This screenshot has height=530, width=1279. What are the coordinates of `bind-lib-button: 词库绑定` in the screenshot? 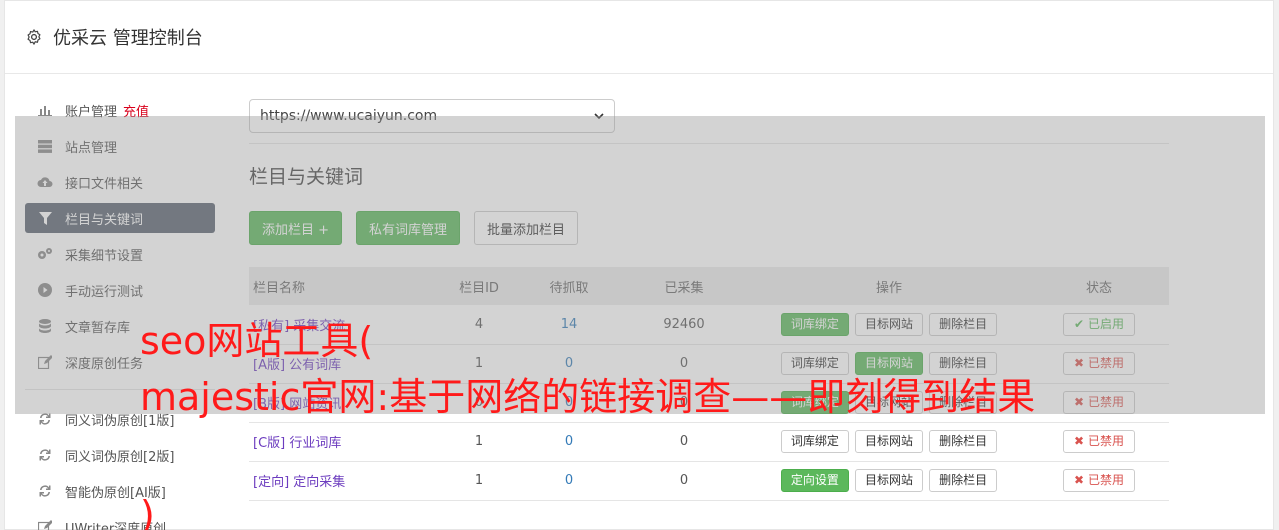 It's located at (814, 441).